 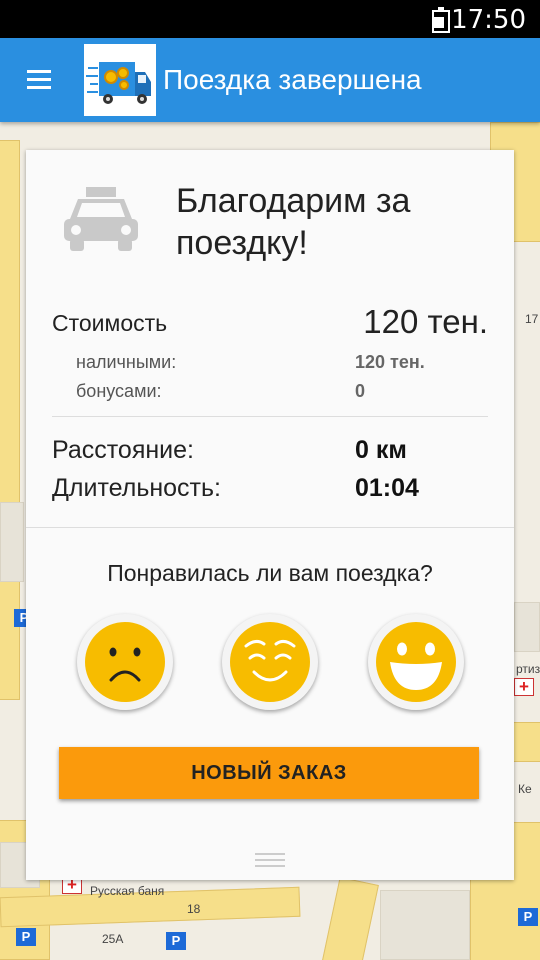 I want to click on battery-icon, so click(x=441, y=20).